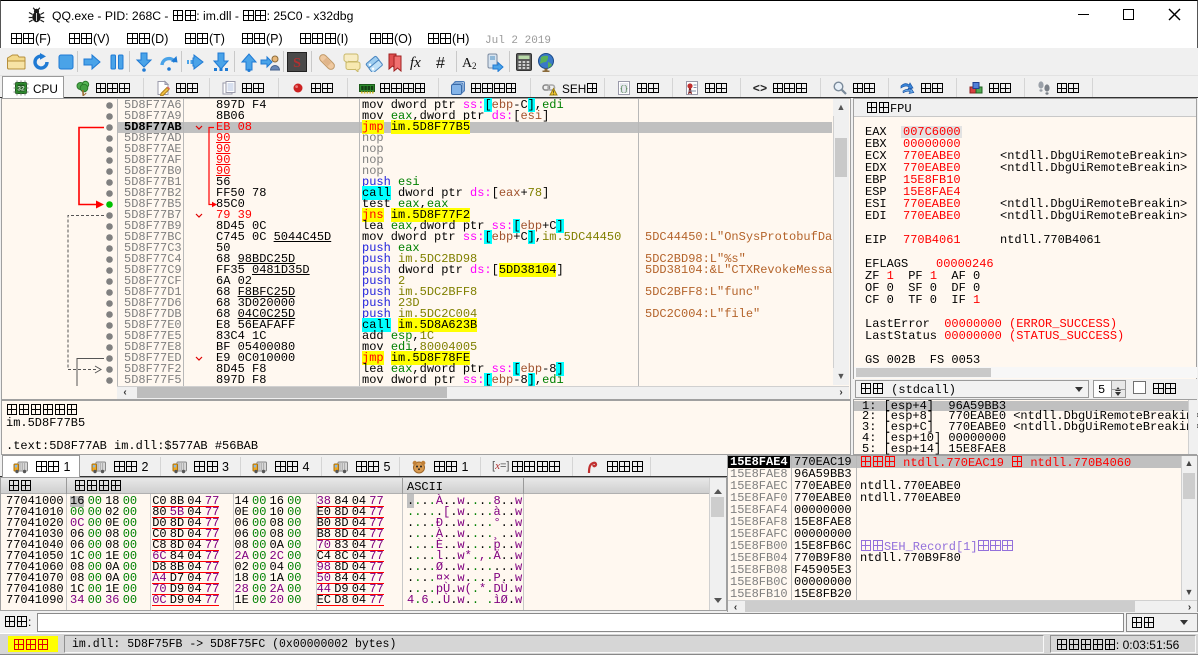 This screenshot has width=1198, height=655. I want to click on svg-text: 2, so click(474, 66).